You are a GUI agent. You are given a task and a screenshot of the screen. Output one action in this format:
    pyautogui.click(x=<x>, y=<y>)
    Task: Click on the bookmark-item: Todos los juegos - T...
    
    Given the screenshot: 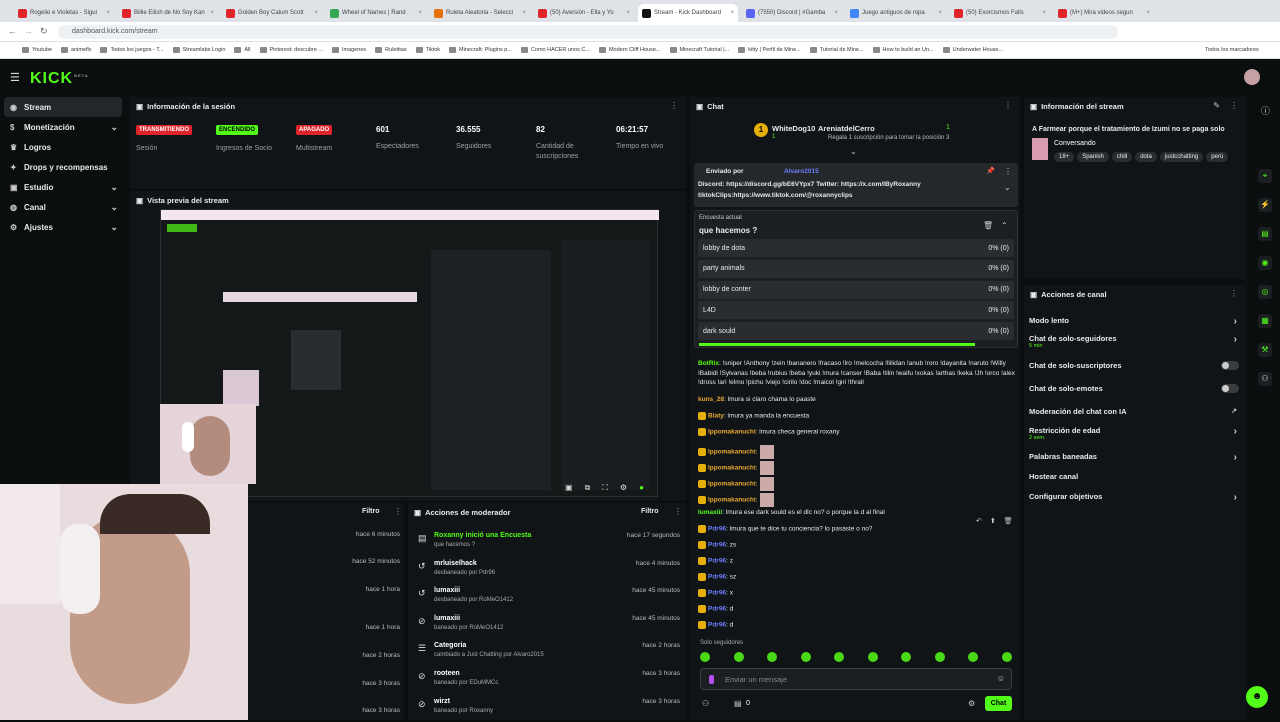 What is the action you would take?
    pyautogui.click(x=132, y=50)
    